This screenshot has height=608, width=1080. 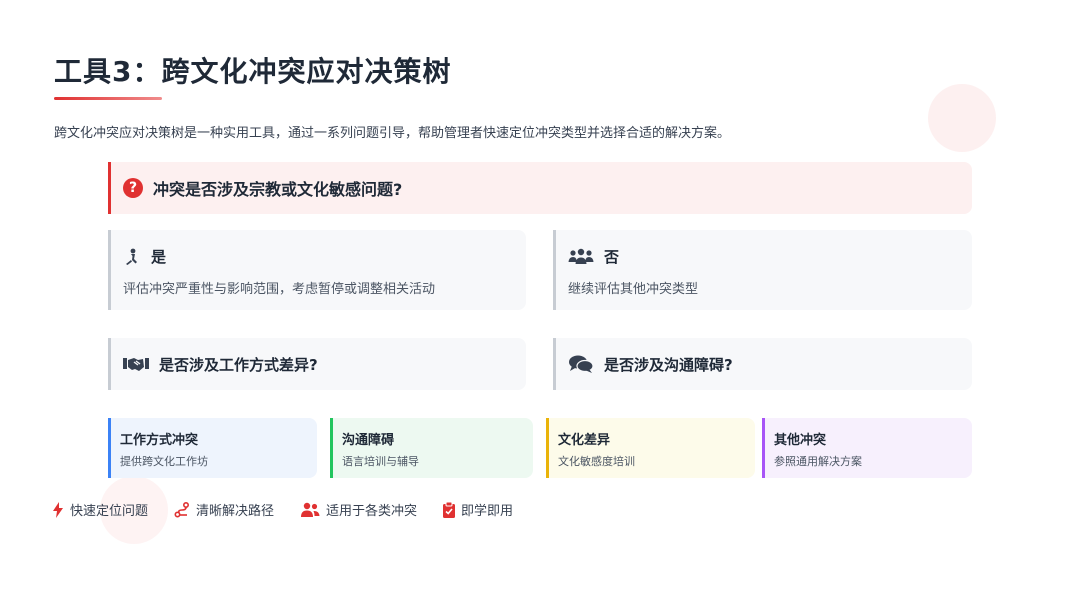 What do you see at coordinates (668, 364) in the screenshot?
I see `sub-question-communication-text: 是否涉及沟通障碍?` at bounding box center [668, 364].